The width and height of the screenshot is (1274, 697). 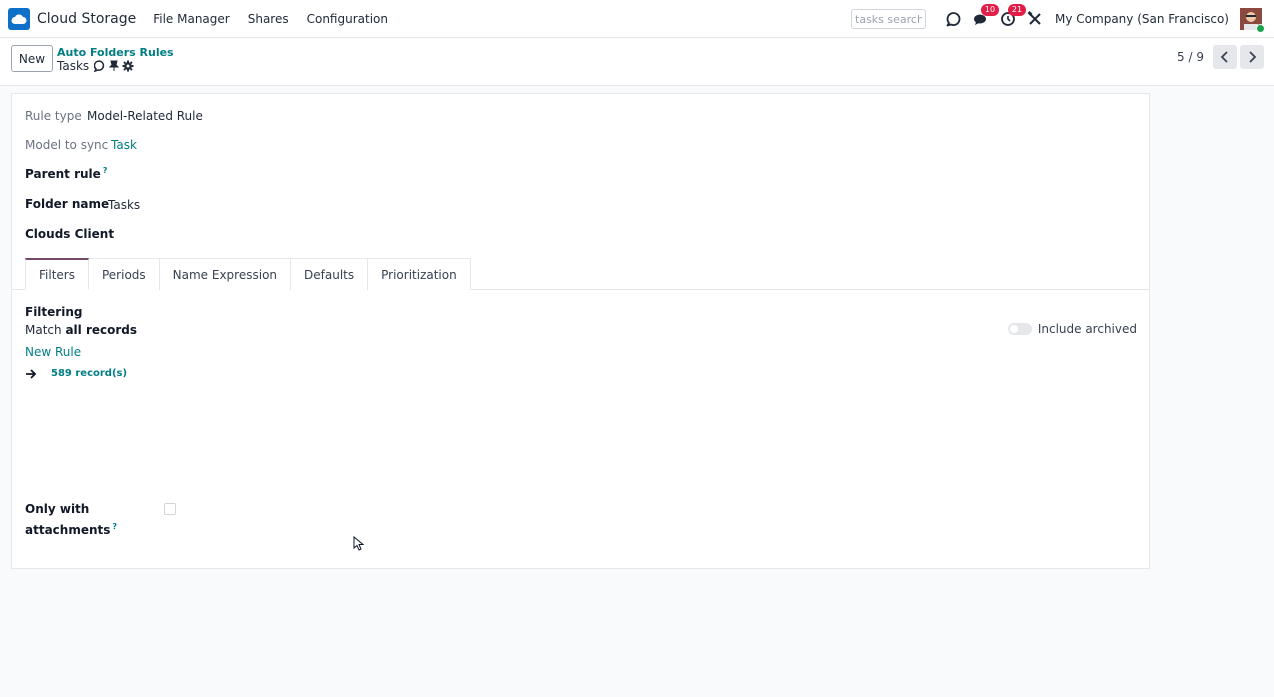 What do you see at coordinates (268, 19) in the screenshot?
I see `menu-shares: Shares` at bounding box center [268, 19].